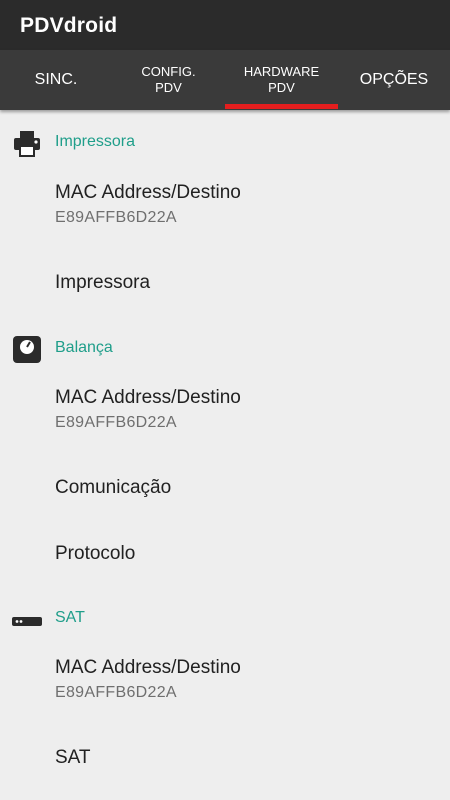  What do you see at coordinates (225, 556) in the screenshot?
I see `pref-balanca-protocolo: Protocolo` at bounding box center [225, 556].